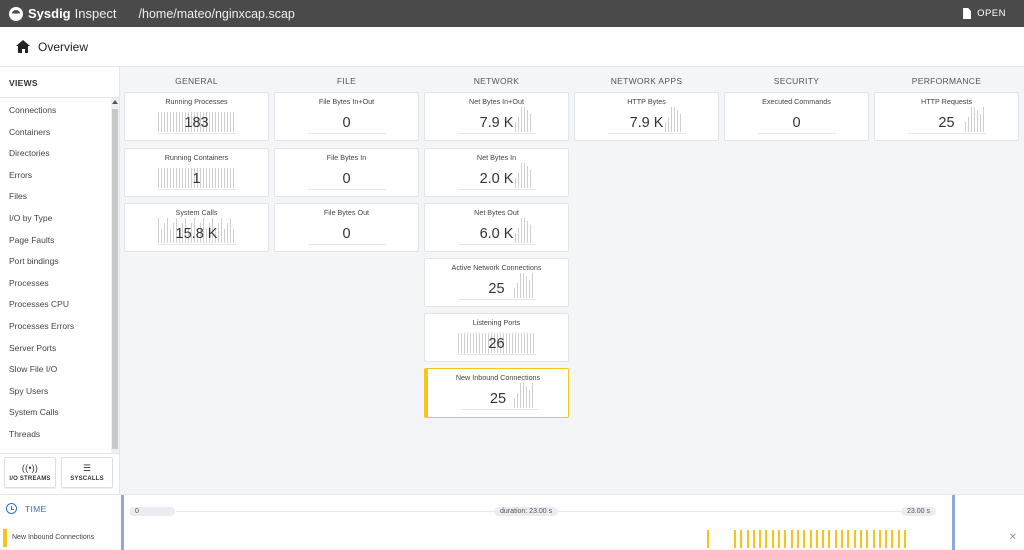 The image size is (1024, 550). What do you see at coordinates (918, 511) in the screenshot?
I see `timeline-end-value: 23.00 s` at bounding box center [918, 511].